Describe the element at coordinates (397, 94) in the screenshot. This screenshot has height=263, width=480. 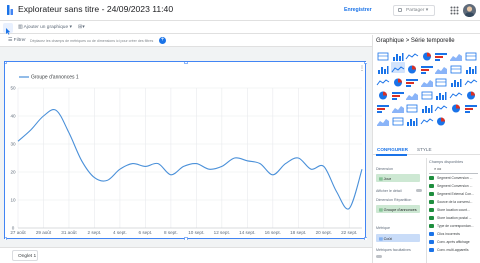
I see `line-chart-icon` at that location.